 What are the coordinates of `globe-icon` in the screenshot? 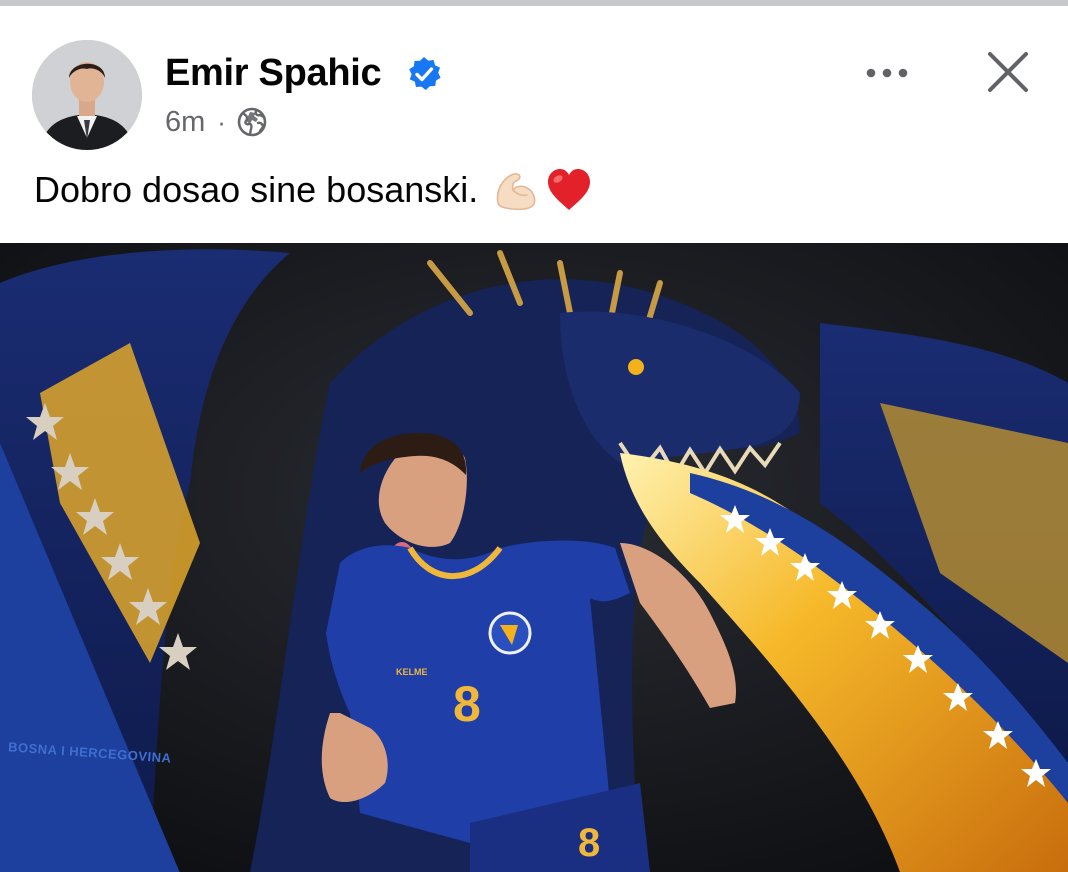 It's located at (252, 122).